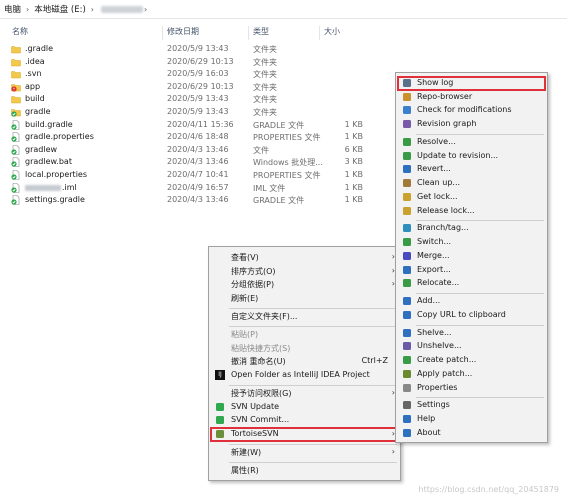  What do you see at coordinates (35, 99) in the screenshot?
I see `file-name: build` at bounding box center [35, 99].